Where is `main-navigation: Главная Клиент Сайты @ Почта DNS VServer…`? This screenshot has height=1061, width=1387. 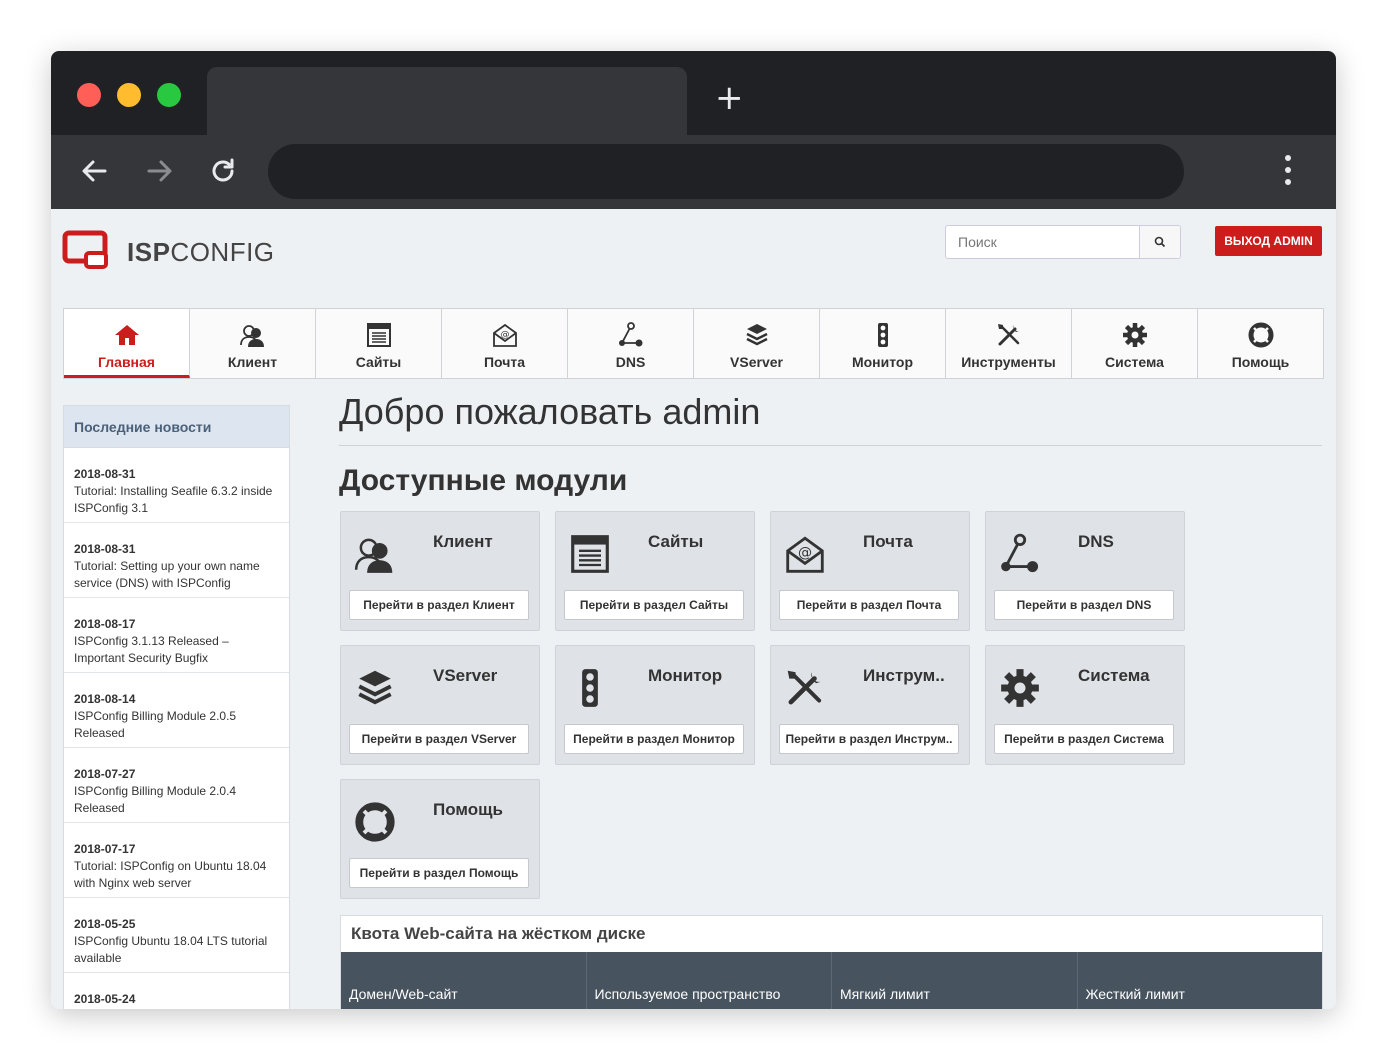 main-navigation: Главная Клиент Сайты @ Почта DNS VServer… is located at coordinates (693, 343).